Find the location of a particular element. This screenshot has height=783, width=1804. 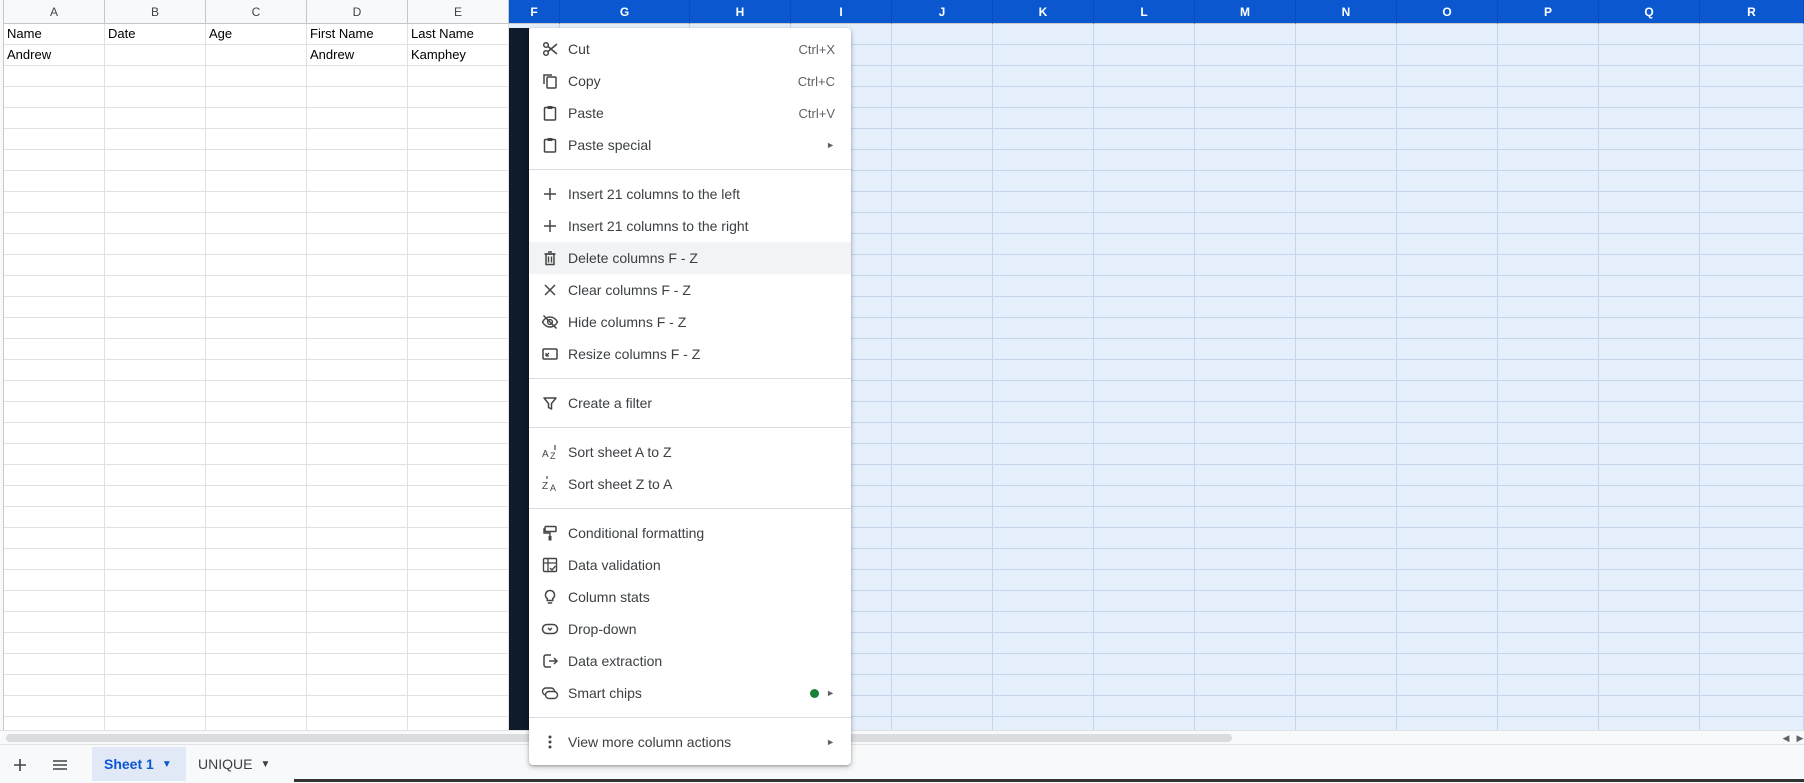

cell-k26 is located at coordinates (1043, 559).